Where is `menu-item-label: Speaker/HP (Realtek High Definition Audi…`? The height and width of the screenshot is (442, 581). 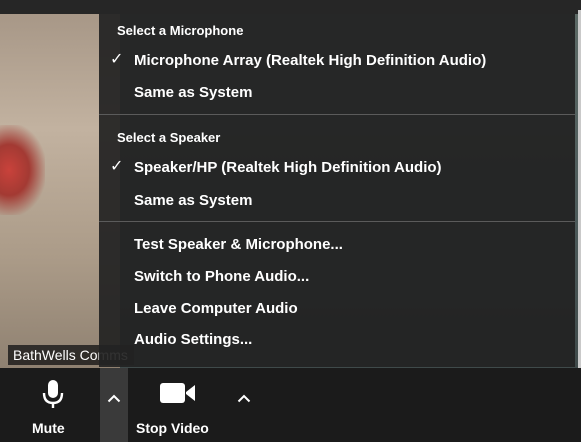 menu-item-label: Speaker/HP (Realtek High Definition Audi… is located at coordinates (288, 167).